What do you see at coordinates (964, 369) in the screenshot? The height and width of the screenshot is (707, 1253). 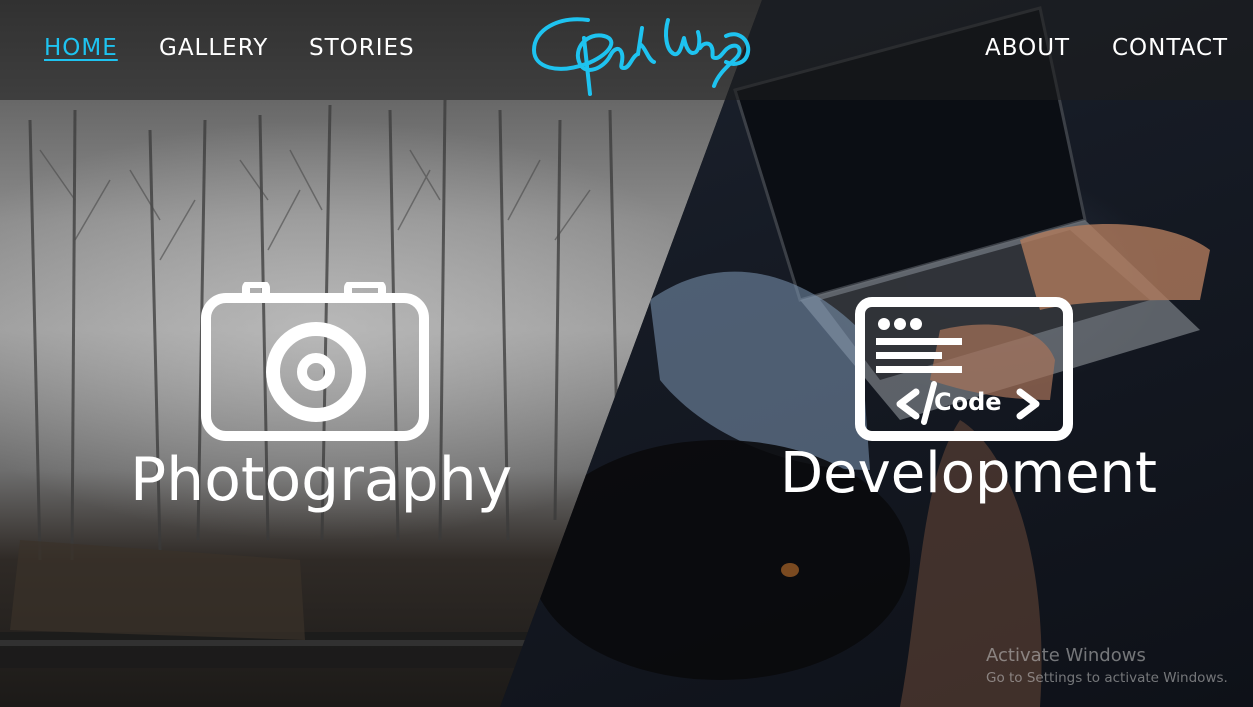 I see `code-window-icon: Code` at bounding box center [964, 369].